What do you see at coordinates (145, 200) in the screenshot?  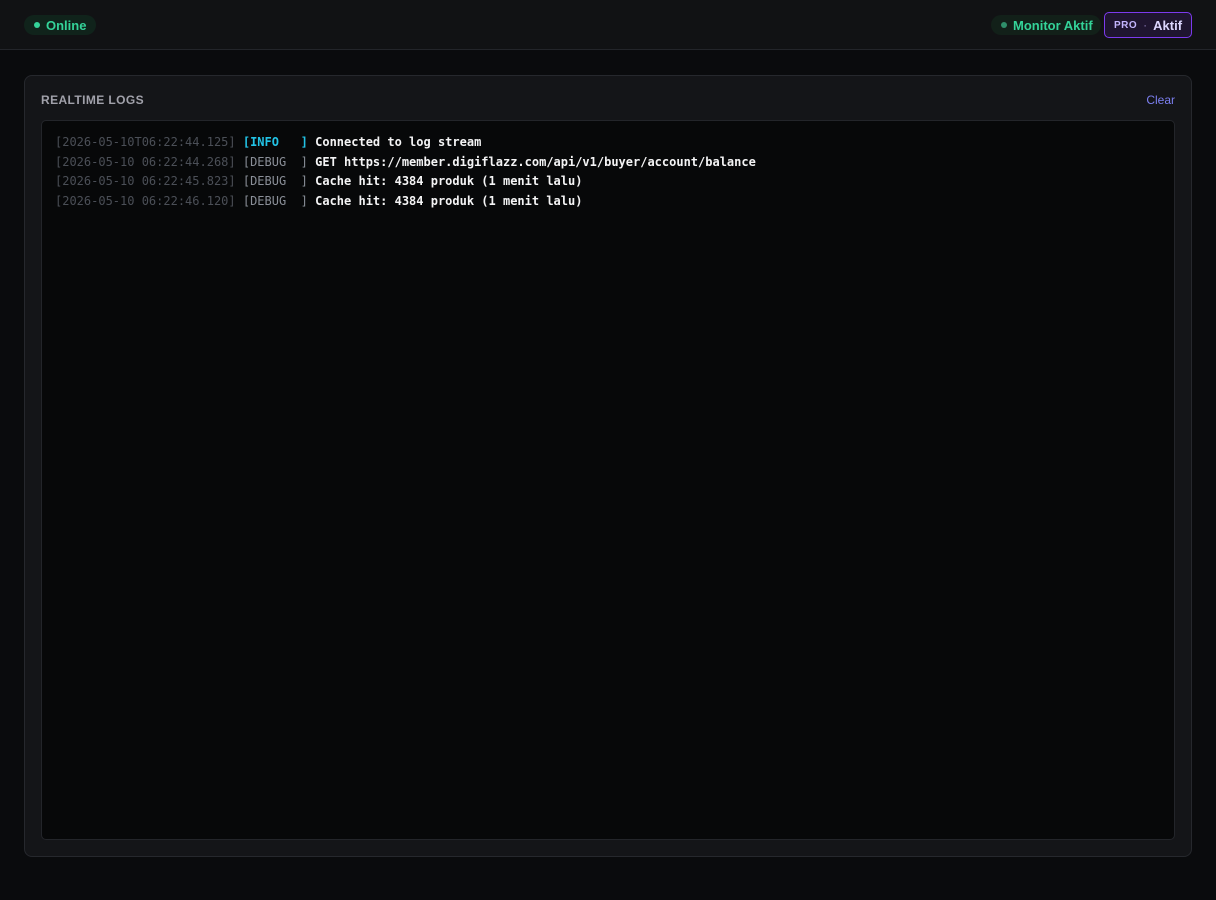 I see `log-timestamp: [2026-05-10 06:22:46.120]` at bounding box center [145, 200].